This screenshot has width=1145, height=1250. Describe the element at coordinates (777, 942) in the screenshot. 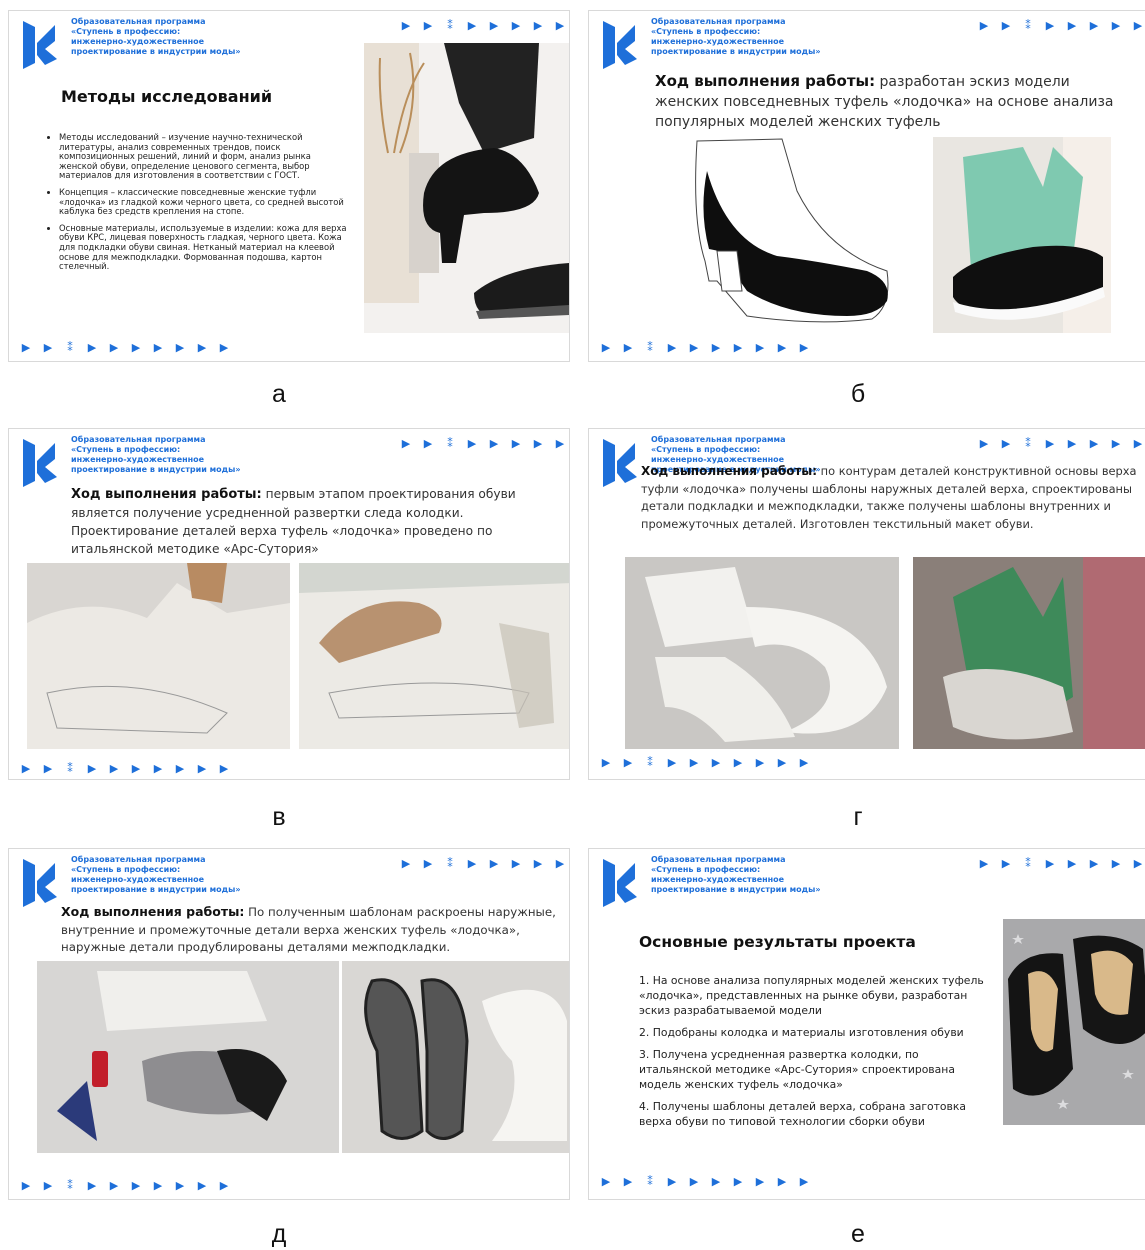

I see `slide-title: Основные результаты проекта` at that location.